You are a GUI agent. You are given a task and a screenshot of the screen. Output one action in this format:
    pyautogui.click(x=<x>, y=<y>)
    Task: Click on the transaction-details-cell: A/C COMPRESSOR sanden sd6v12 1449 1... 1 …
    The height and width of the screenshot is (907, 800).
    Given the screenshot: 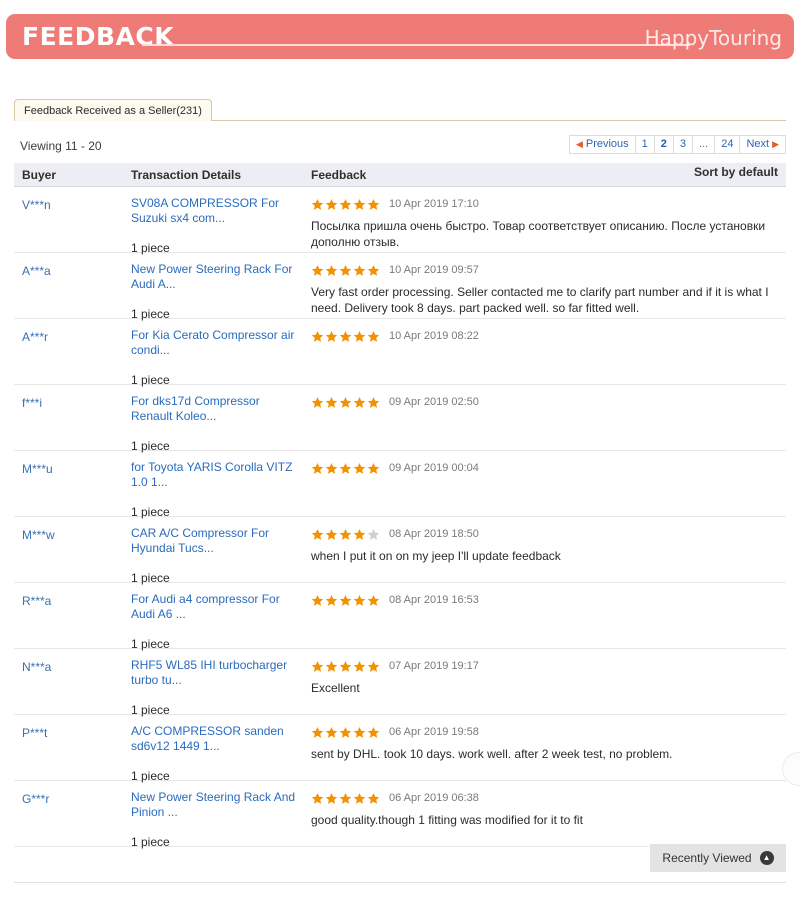 What is the action you would take?
    pyautogui.click(x=216, y=753)
    